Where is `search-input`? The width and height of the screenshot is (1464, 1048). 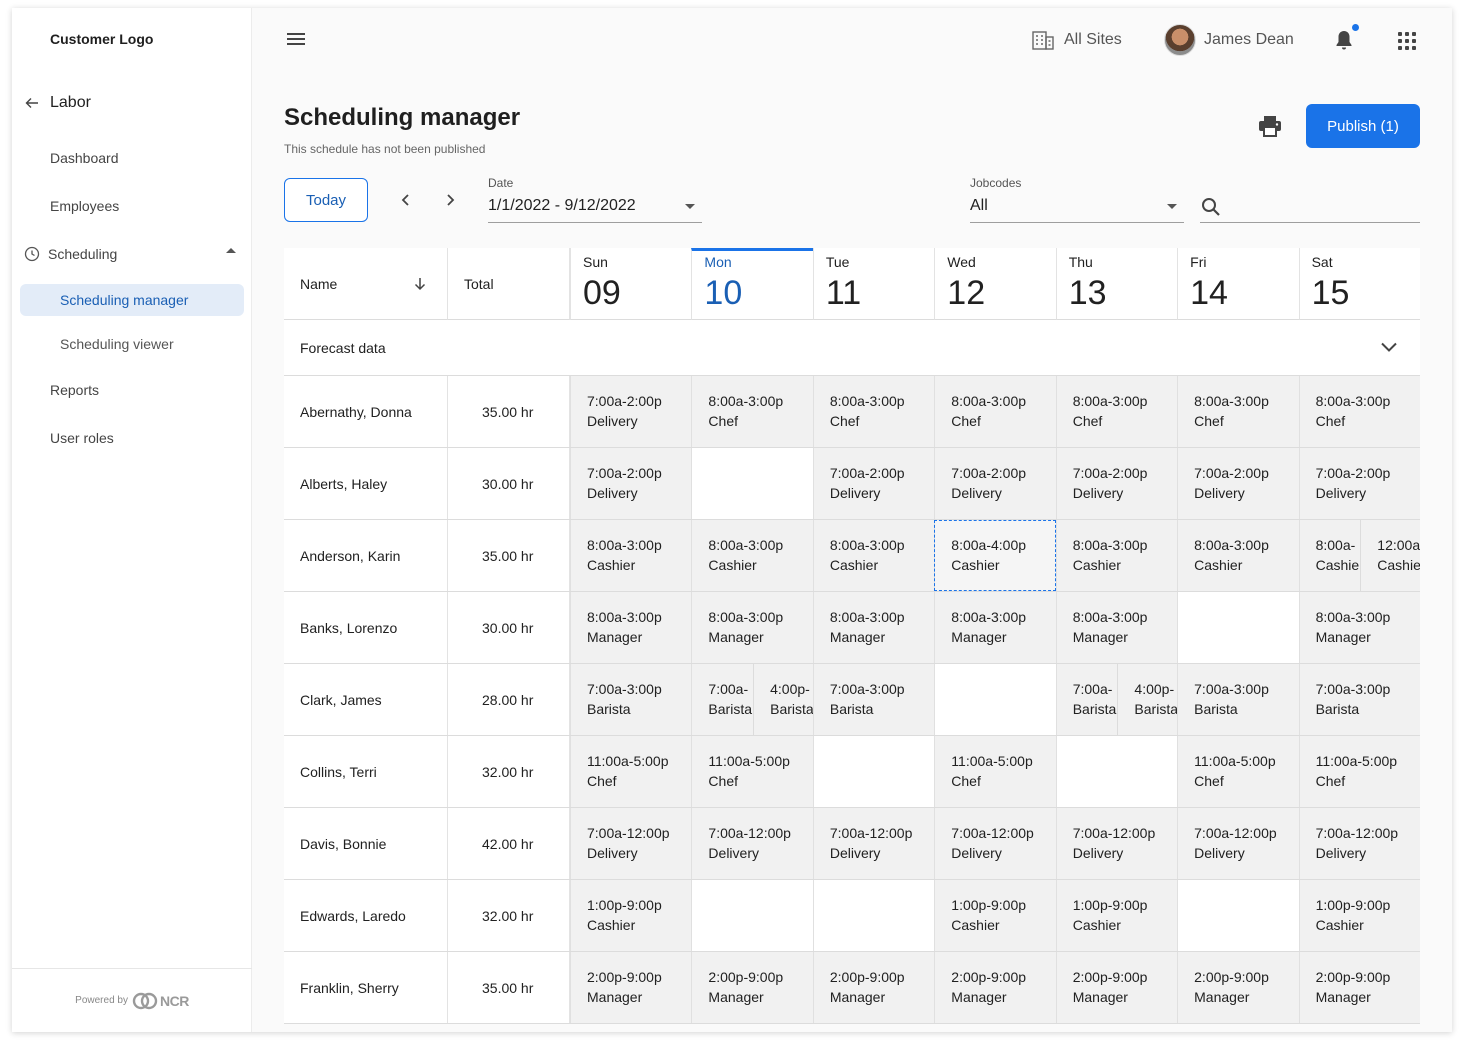
search-input is located at coordinates (1310, 222).